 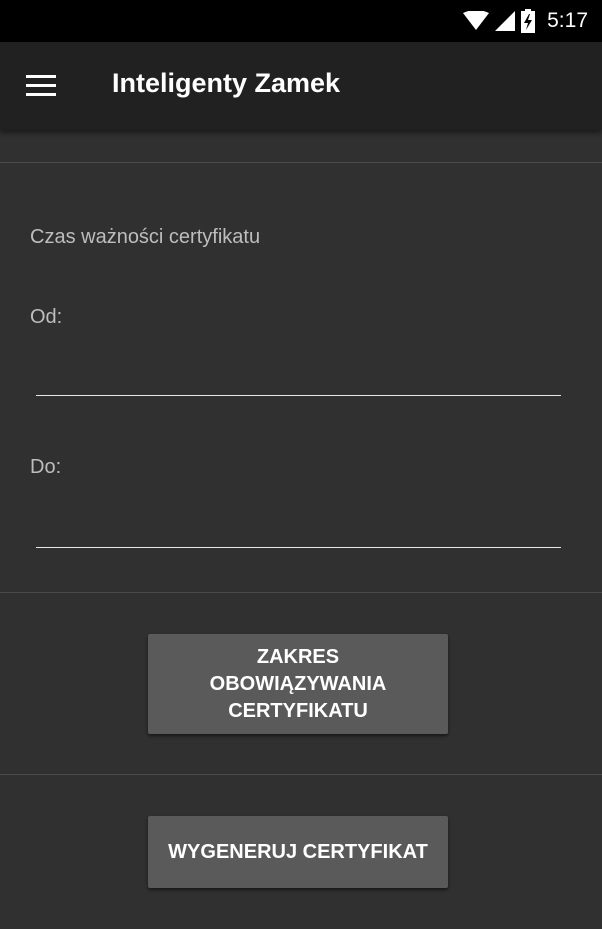 I want to click on validity-range-button: ZAKRES OBOWIĄZYWANIA CERTYFIKATU, so click(x=298, y=684).